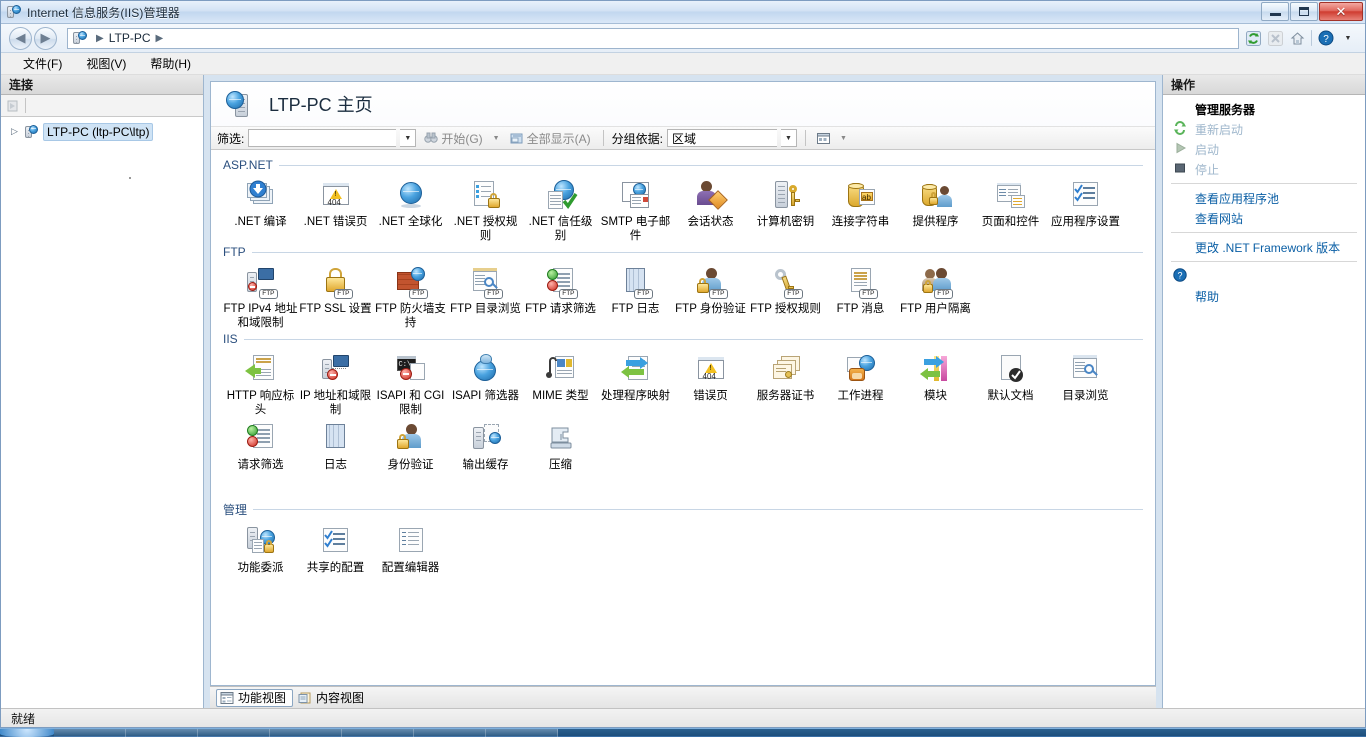  I want to click on action-view-app-pools: 查看应用程序池, so click(1264, 198).